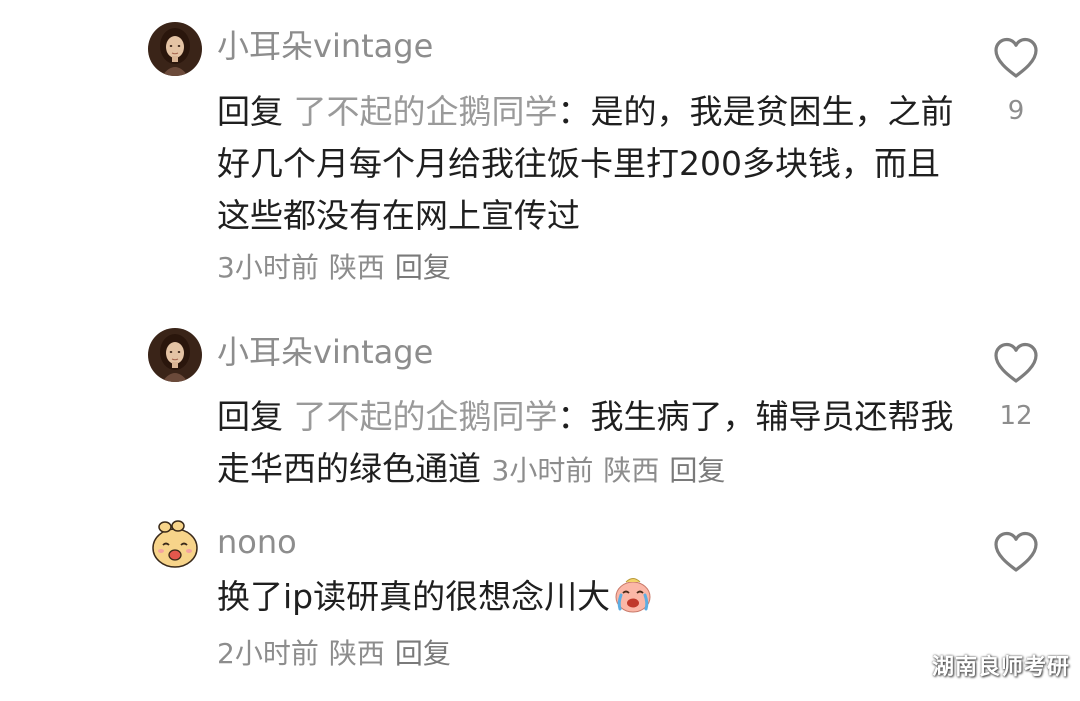 This screenshot has height=701, width=1080. Describe the element at coordinates (587, 444) in the screenshot. I see `comment-text: 回复 了不起的企鹅同学：我生病了，辅导员还帮我走华西的绿色通道 3小时前 陕西 回复` at that location.